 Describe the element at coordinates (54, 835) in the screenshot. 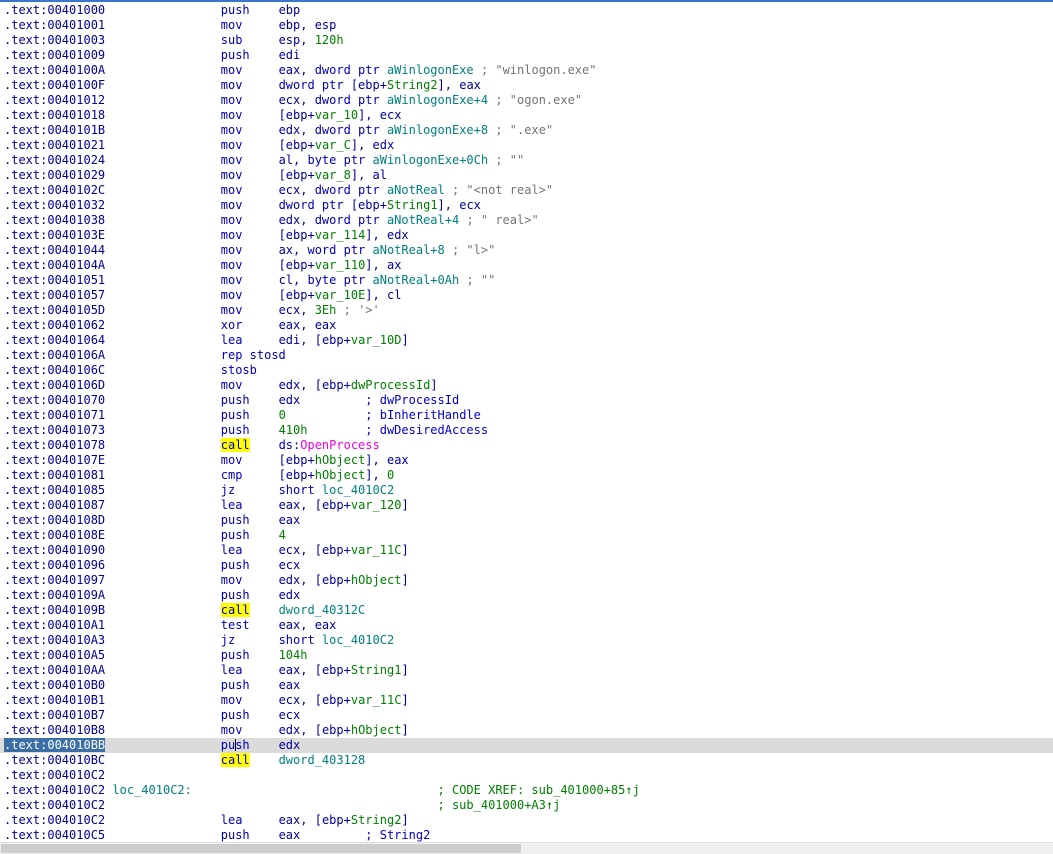

I see `address-label: .text:004010C5` at that location.